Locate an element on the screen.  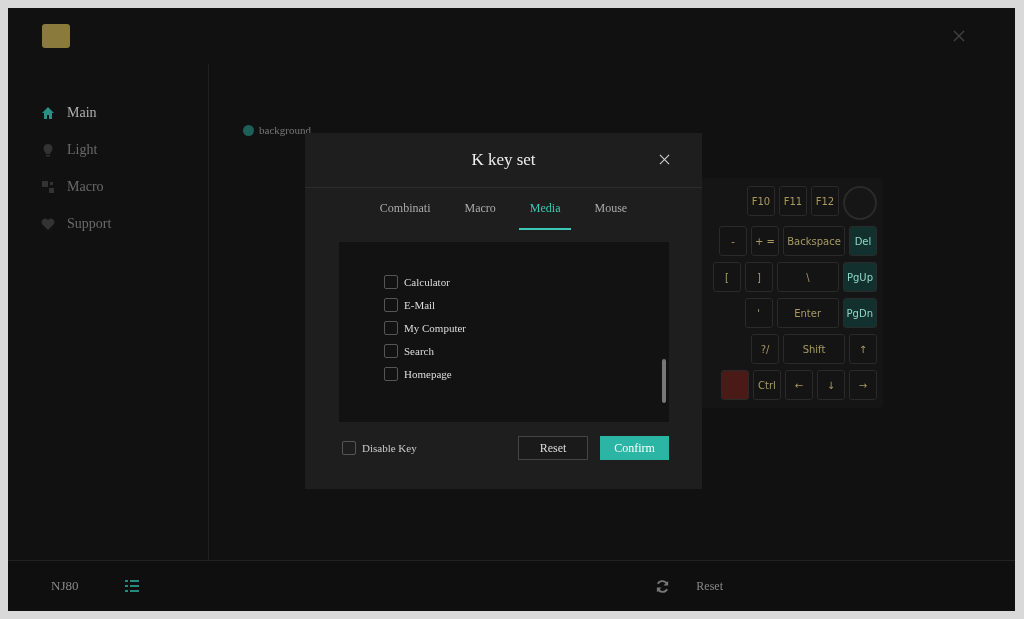
dialog-title: K key set is located at coordinates (503, 160).